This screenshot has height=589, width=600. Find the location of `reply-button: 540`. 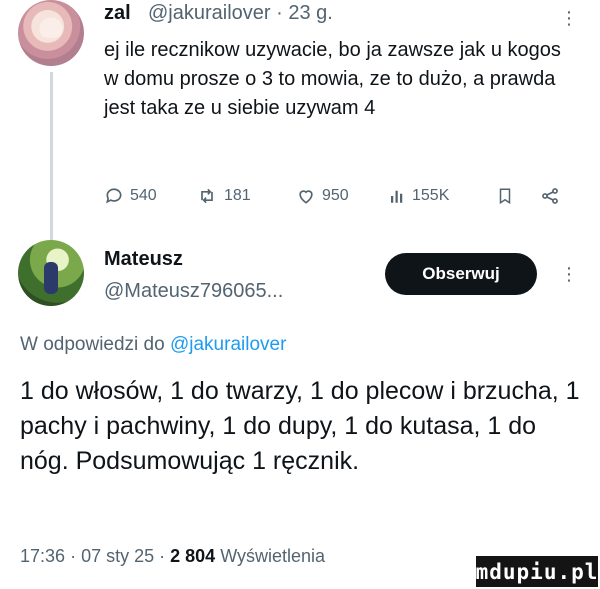

reply-button: 540 is located at coordinates (130, 196).